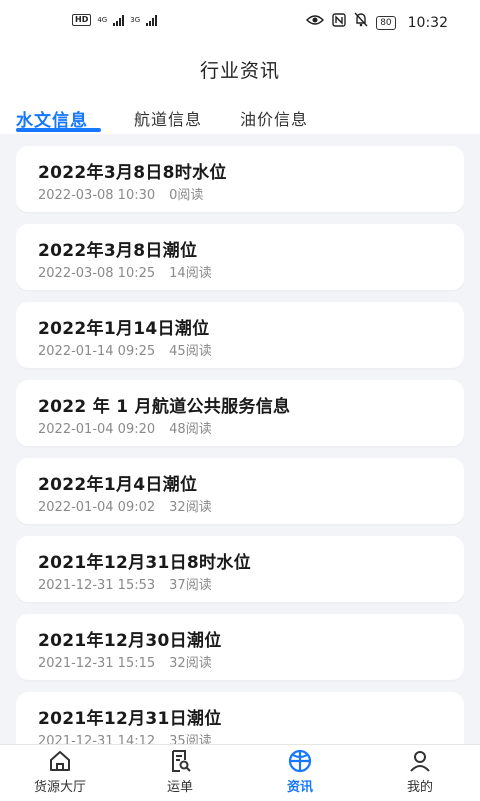  Describe the element at coordinates (419, 787) in the screenshot. I see `tabbar-label: 我的` at that location.